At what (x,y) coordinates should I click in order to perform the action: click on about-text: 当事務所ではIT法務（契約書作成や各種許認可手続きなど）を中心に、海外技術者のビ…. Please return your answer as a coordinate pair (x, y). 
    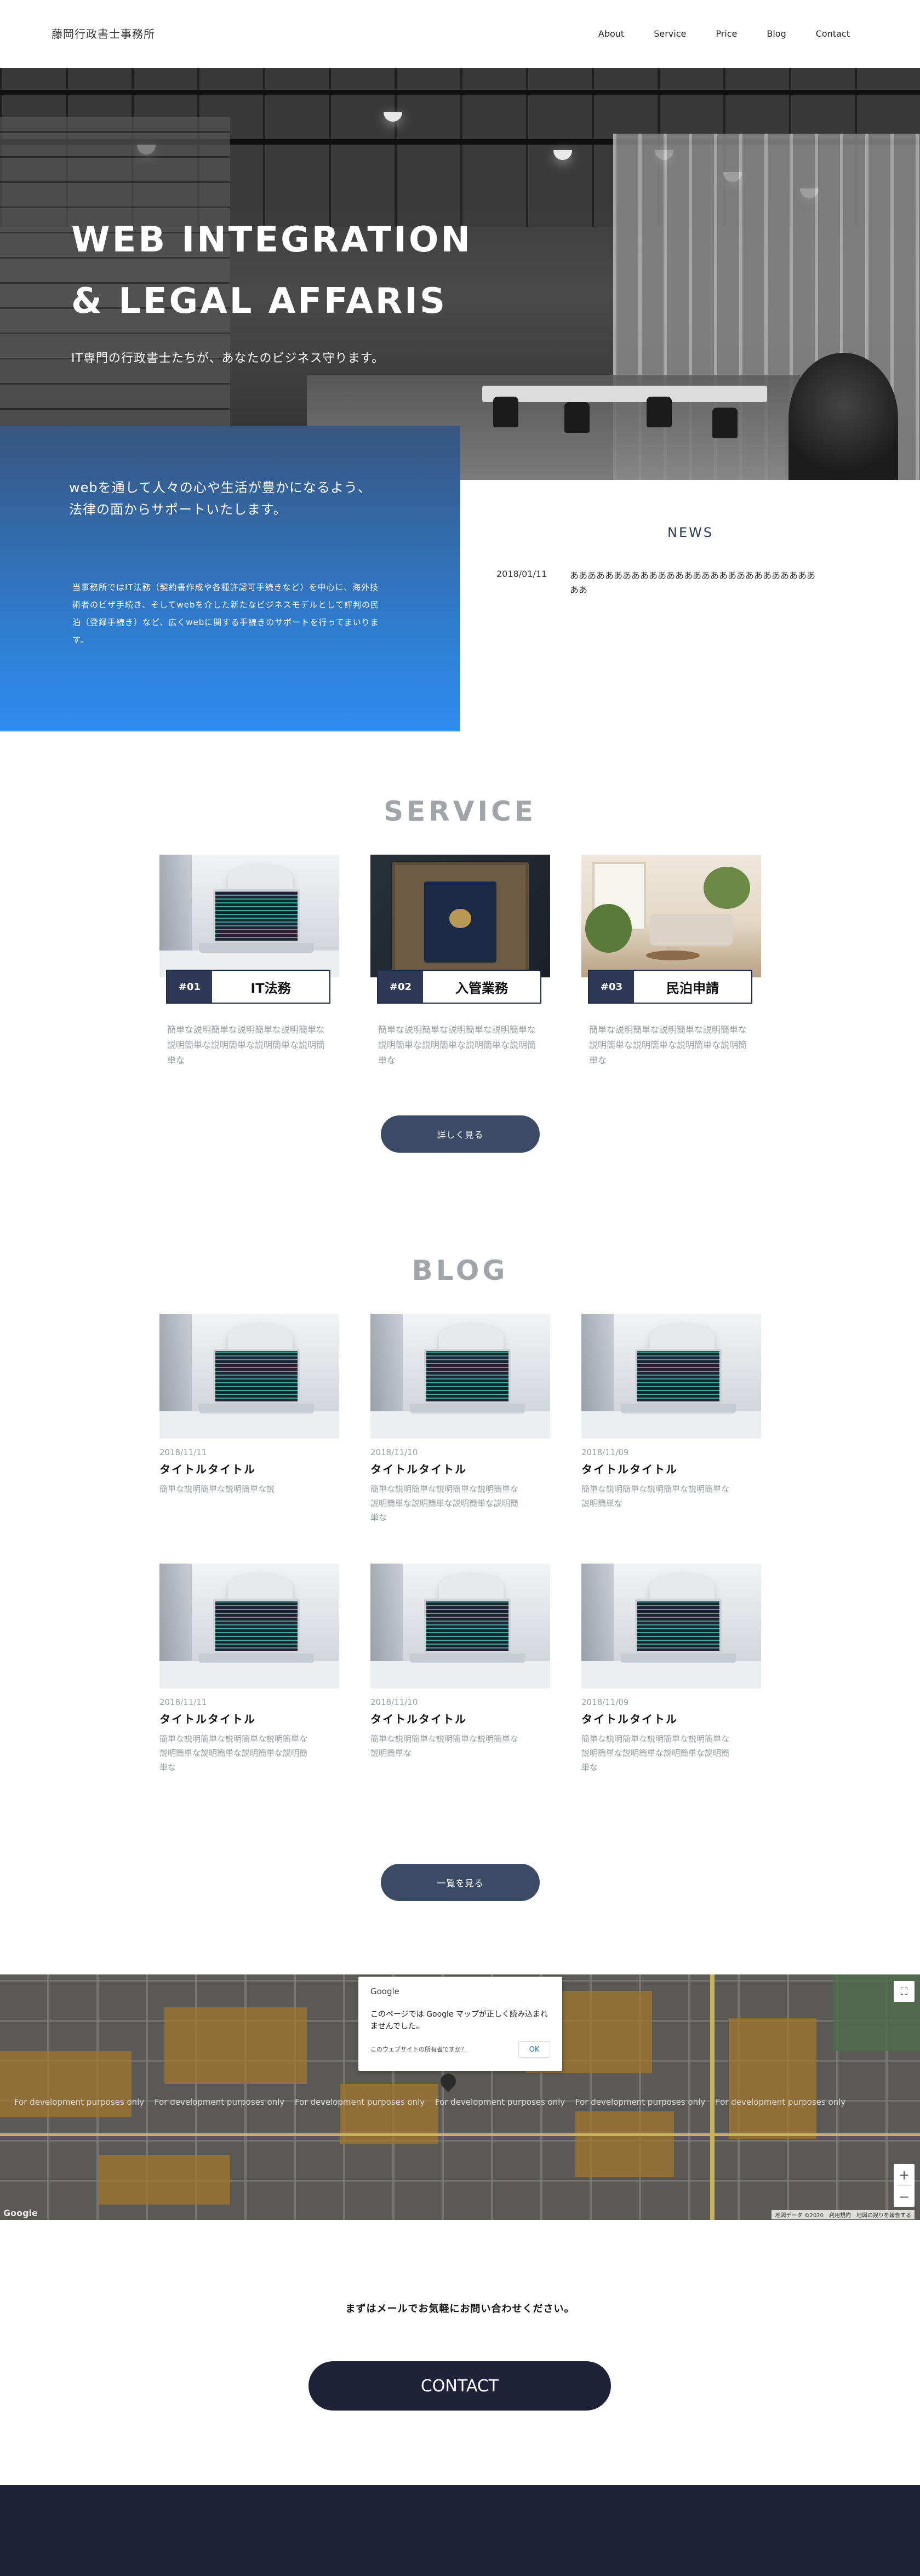
    Looking at the image, I should click on (226, 613).